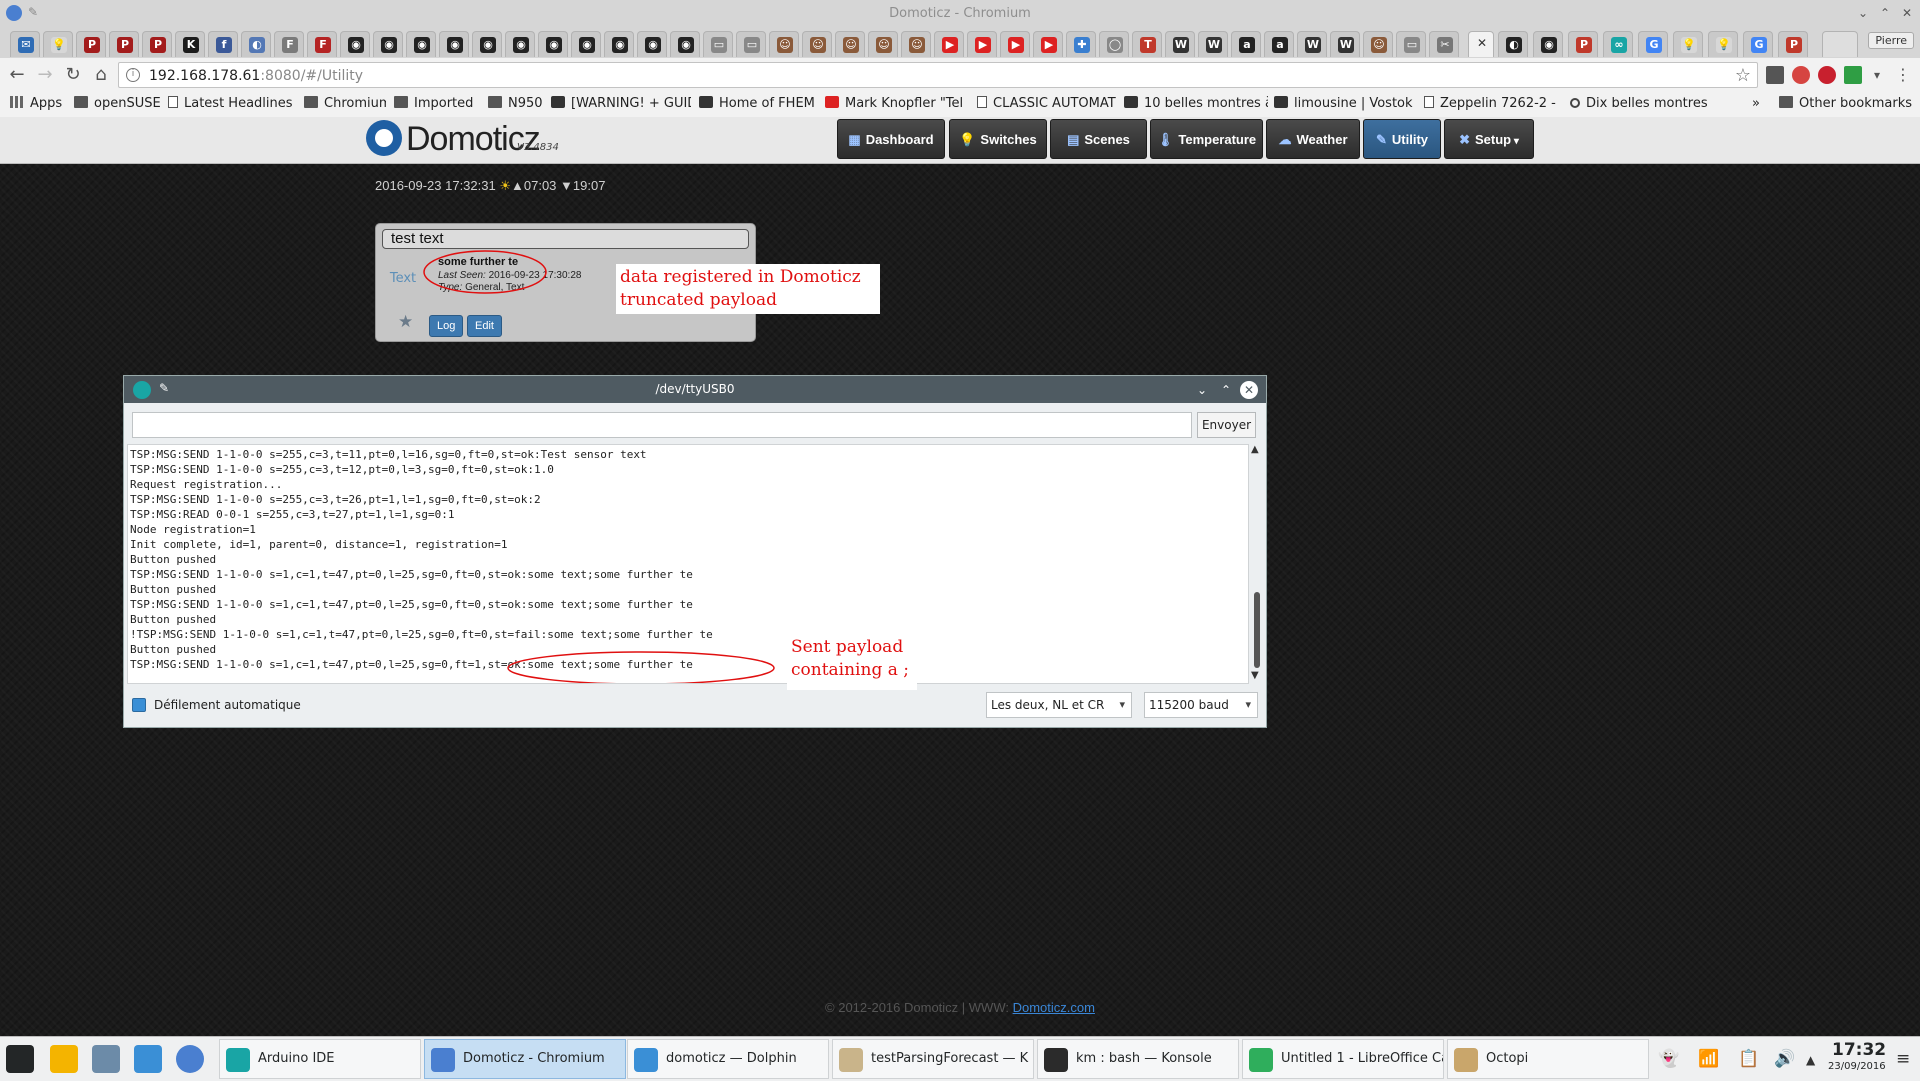  I want to click on nav-setup: ✖ Setup ▾, so click(1489, 139).